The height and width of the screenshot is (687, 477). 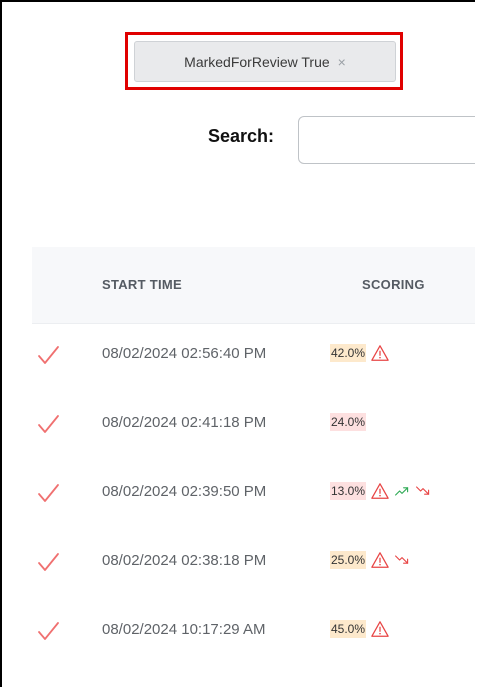 What do you see at coordinates (142, 284) in the screenshot?
I see `column-header-start-time: START TIME` at bounding box center [142, 284].